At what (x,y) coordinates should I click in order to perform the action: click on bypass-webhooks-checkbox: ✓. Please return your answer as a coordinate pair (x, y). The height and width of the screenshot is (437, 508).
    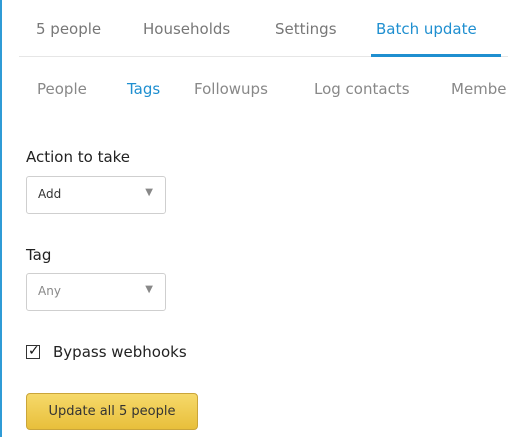
    Looking at the image, I should click on (33, 351).